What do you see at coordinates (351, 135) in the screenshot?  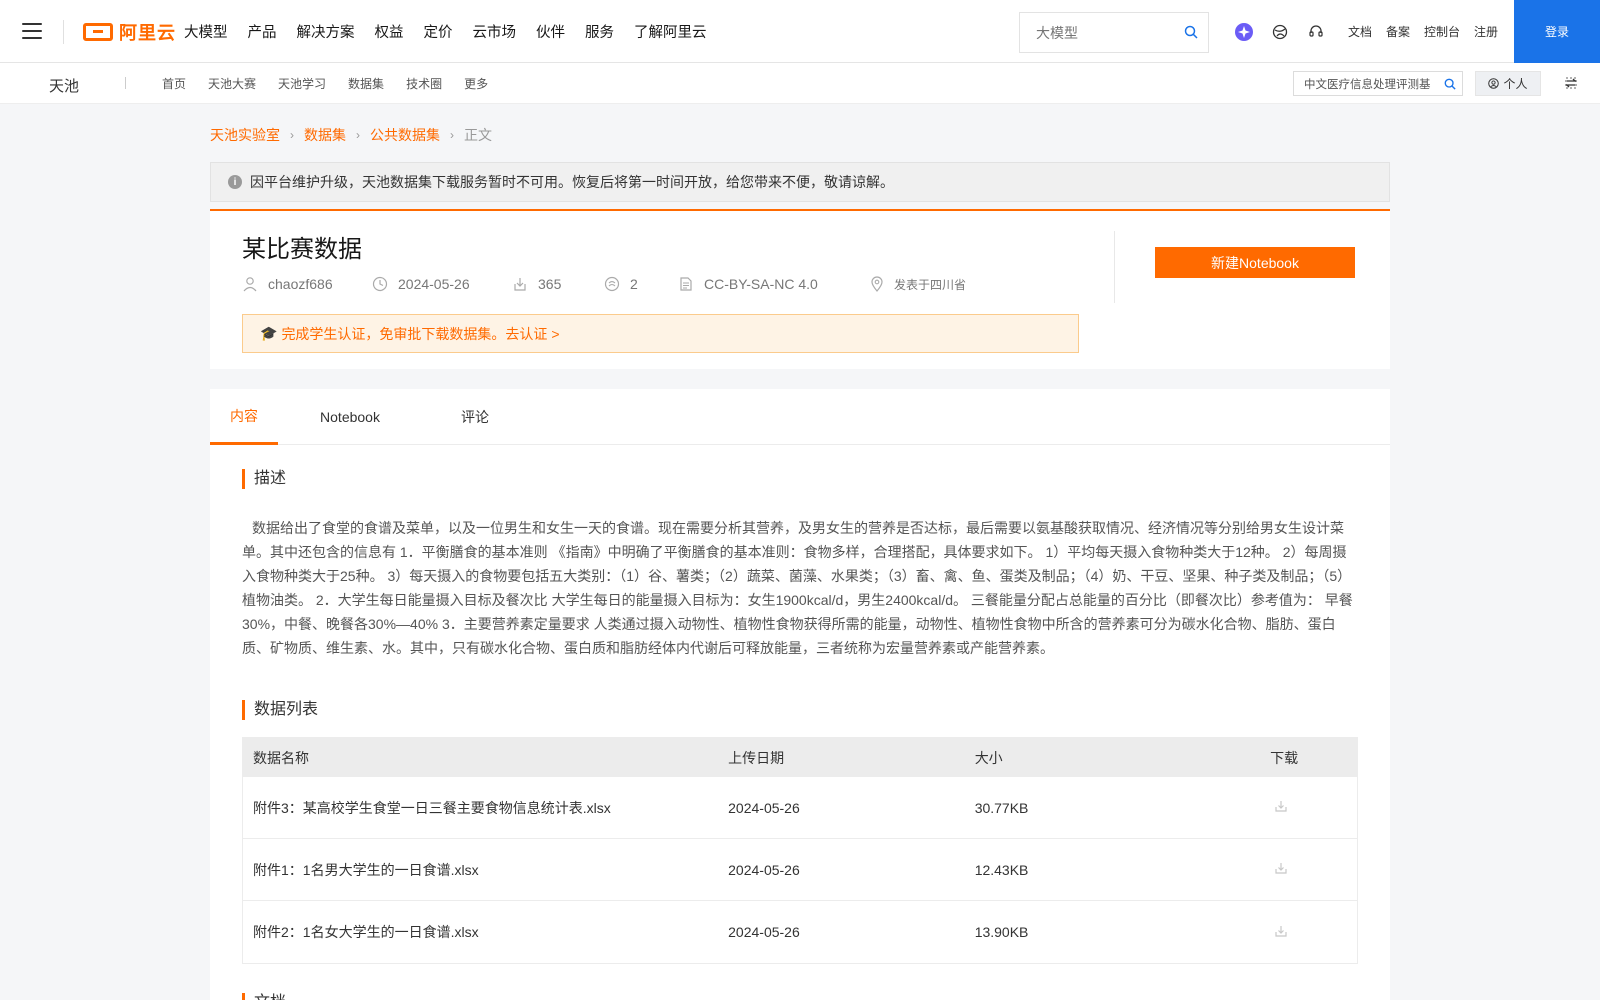 I see `breadcrumb: 天池实验室 › 数据集 › 公共数据集 › 正文` at bounding box center [351, 135].